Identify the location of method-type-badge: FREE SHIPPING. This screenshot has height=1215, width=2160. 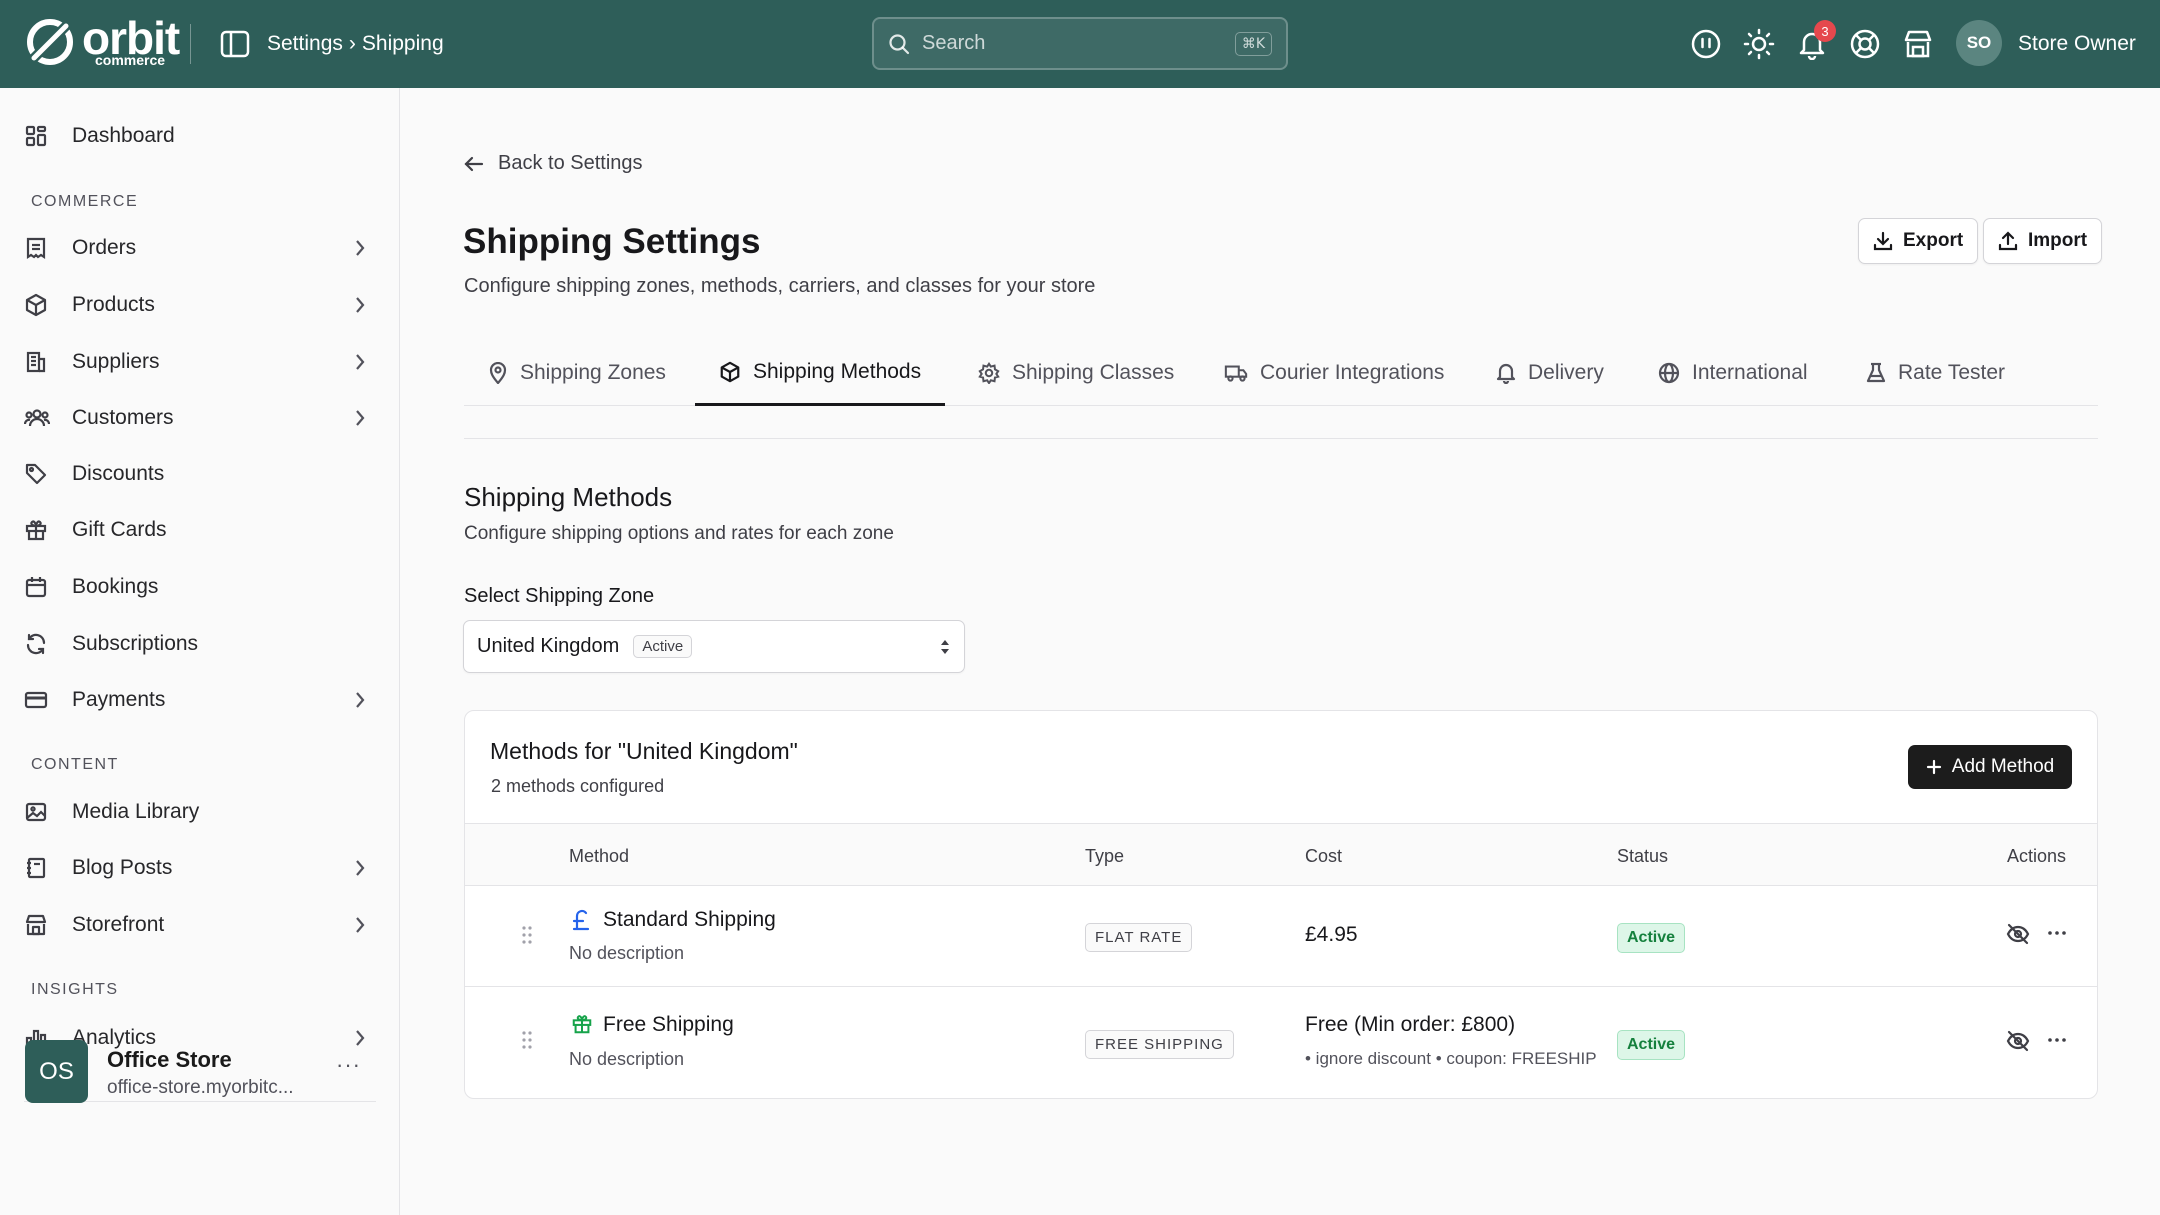
(1159, 1044).